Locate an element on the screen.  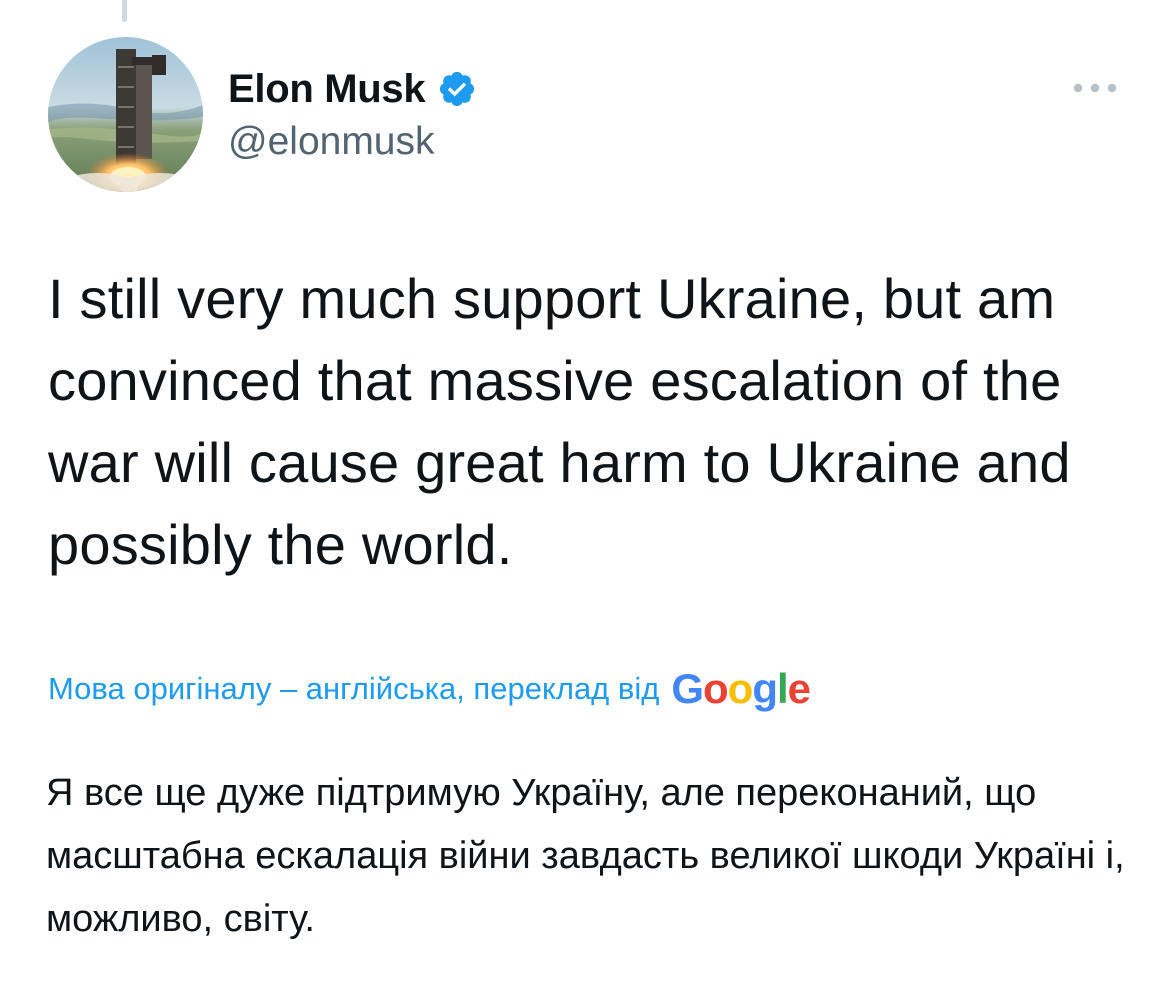
author-avatar is located at coordinates (125, 114).